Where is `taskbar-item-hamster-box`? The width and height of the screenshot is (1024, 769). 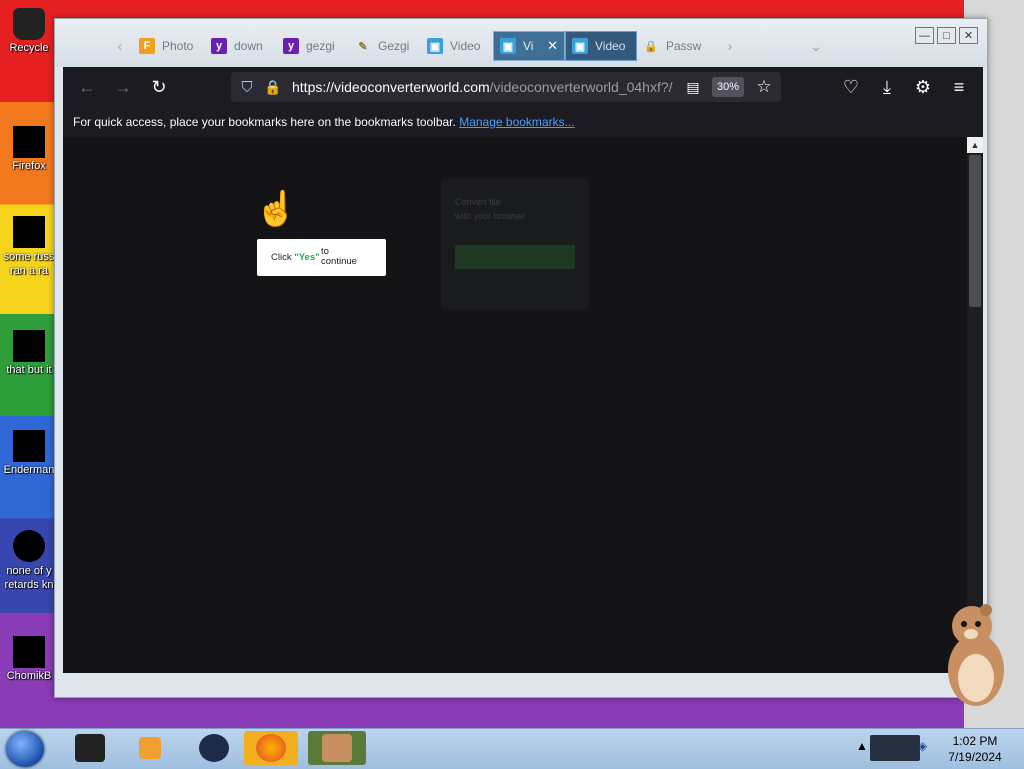 taskbar-item-hamster-box is located at coordinates (337, 748).